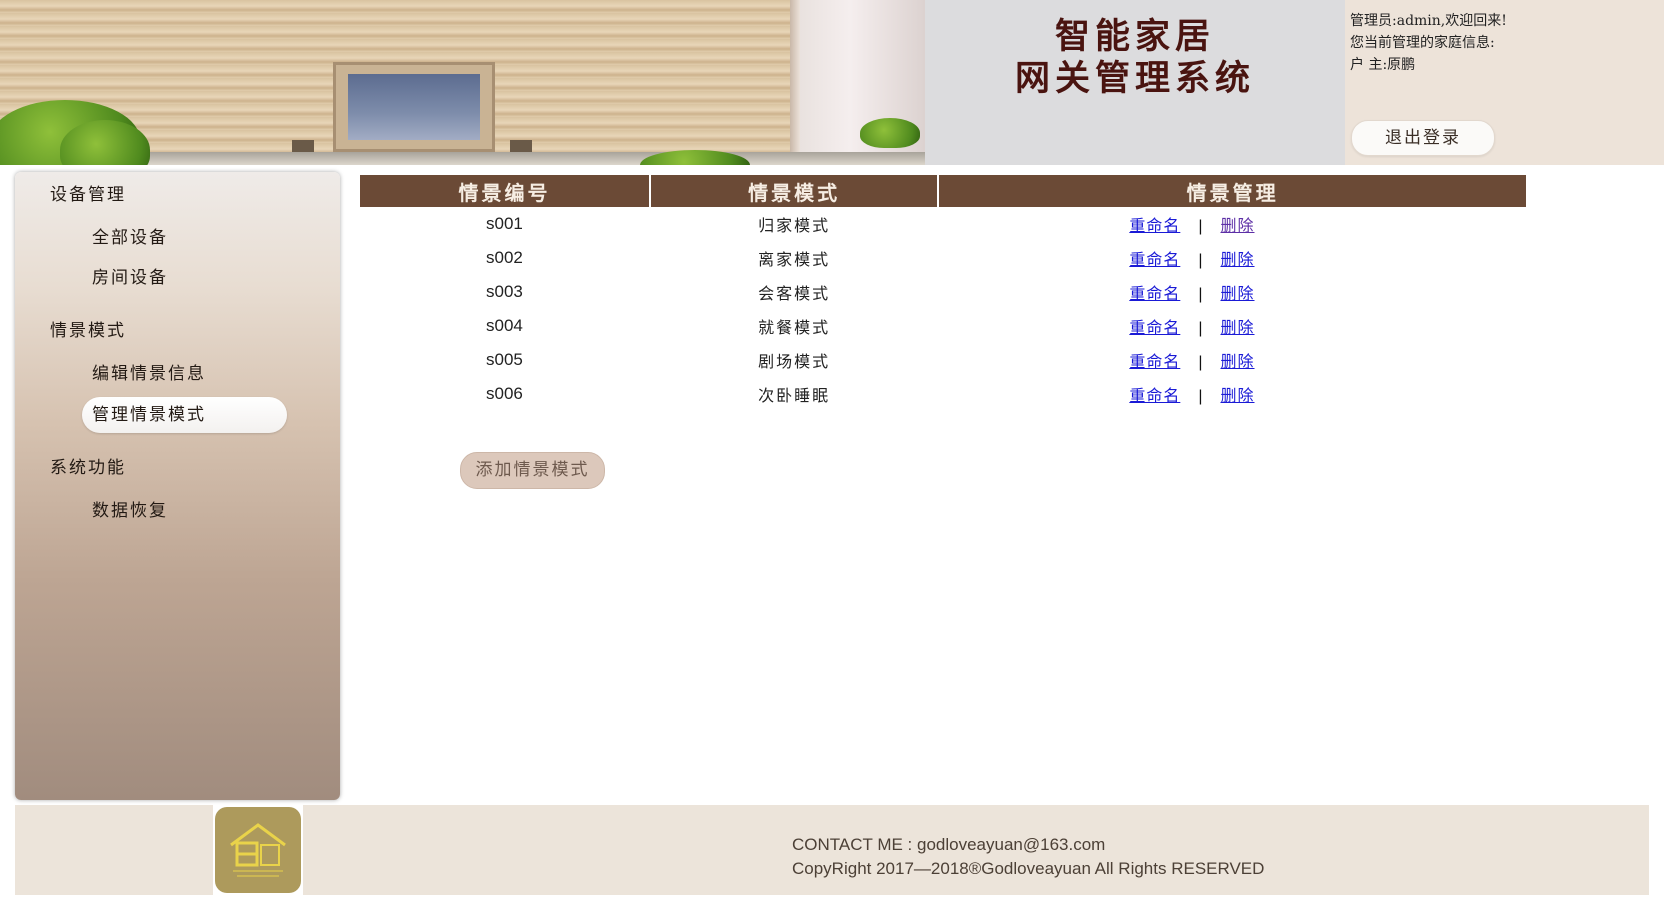  What do you see at coordinates (532, 470) in the screenshot?
I see `add-scene-mode-button: 添加情景模式` at bounding box center [532, 470].